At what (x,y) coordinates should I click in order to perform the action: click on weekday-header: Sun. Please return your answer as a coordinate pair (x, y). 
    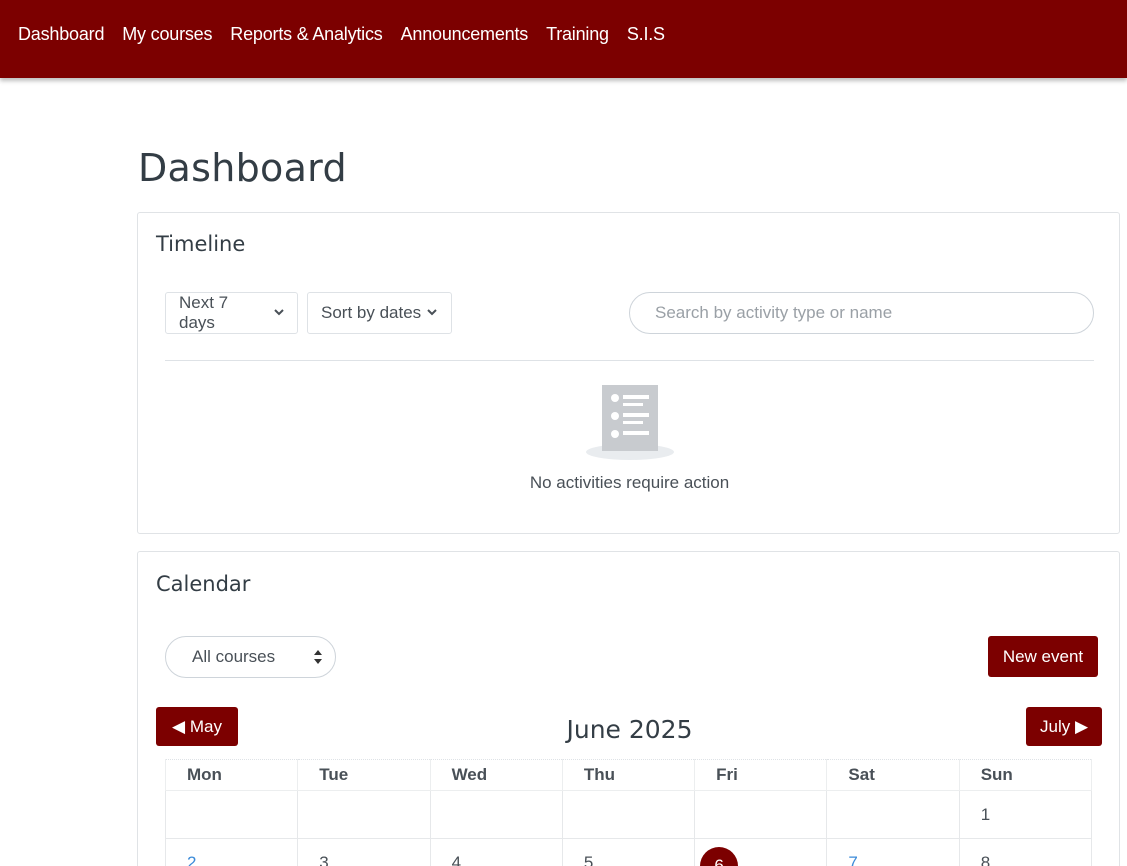
    Looking at the image, I should click on (1025, 775).